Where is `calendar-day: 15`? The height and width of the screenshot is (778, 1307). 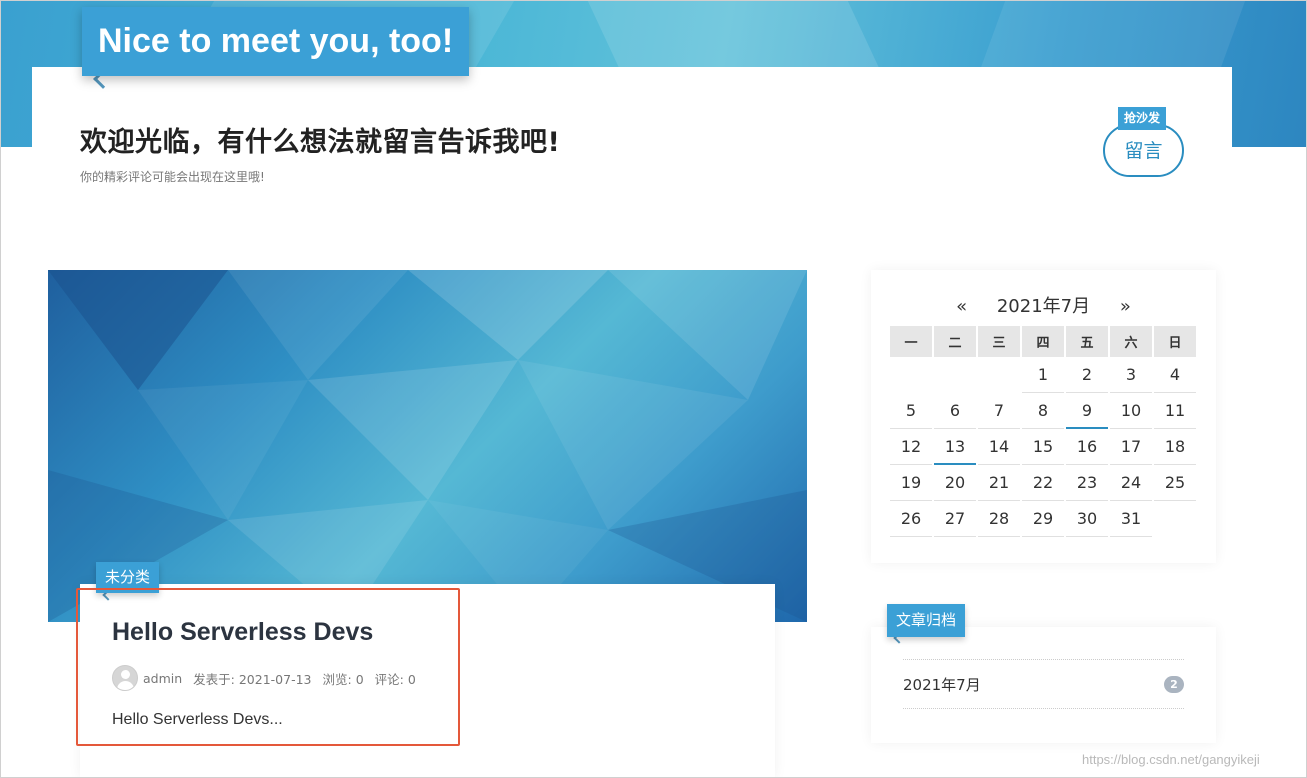
calendar-day: 15 is located at coordinates (1043, 447).